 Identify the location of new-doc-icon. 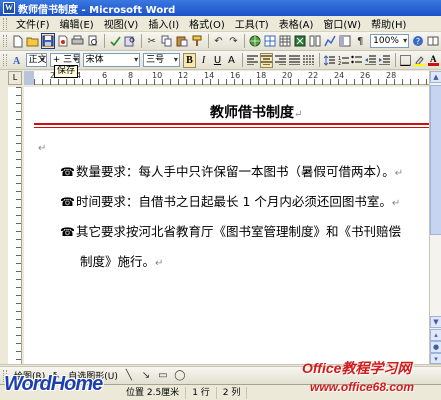
(18, 41).